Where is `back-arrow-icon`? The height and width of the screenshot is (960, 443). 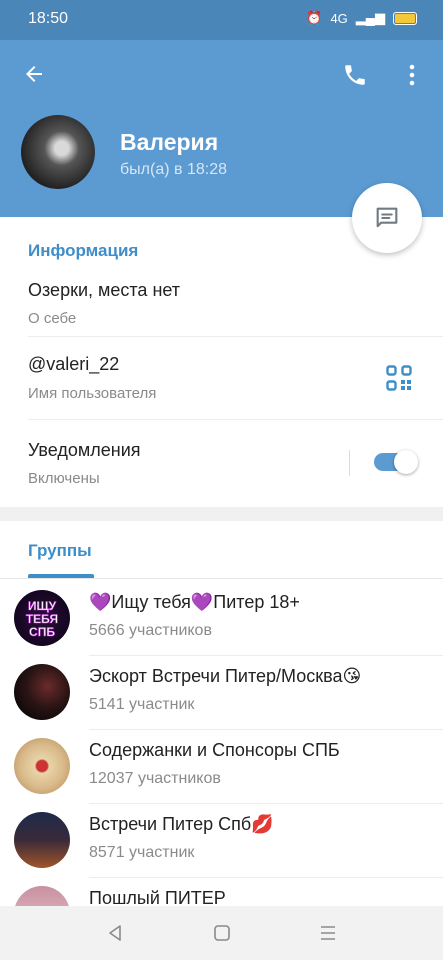 back-arrow-icon is located at coordinates (34, 74).